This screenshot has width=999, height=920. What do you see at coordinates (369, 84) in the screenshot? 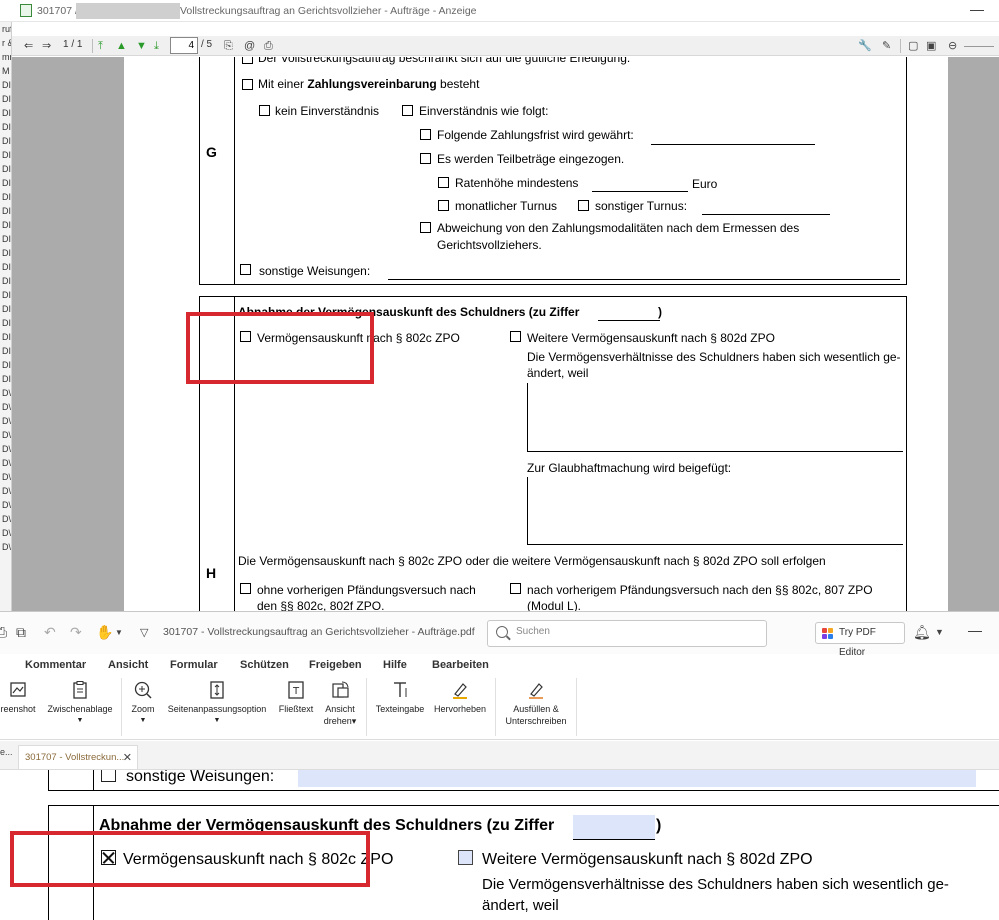
I see `label-zahlungsvereinbarung: Mit einer Zahlungsvereinbarung besteht` at bounding box center [369, 84].